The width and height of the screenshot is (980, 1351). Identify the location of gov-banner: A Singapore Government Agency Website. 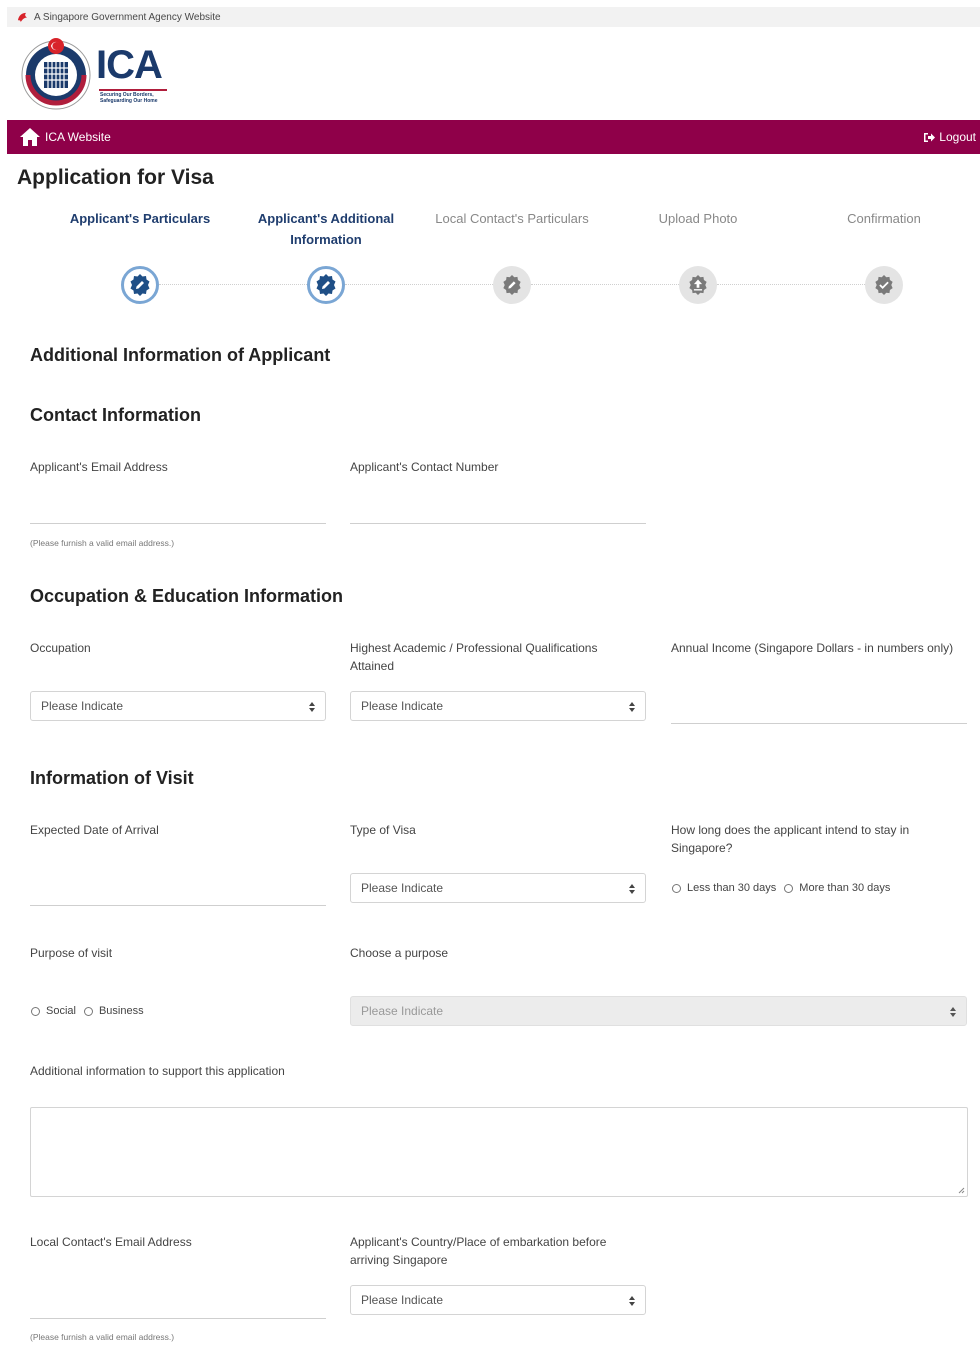
(493, 17).